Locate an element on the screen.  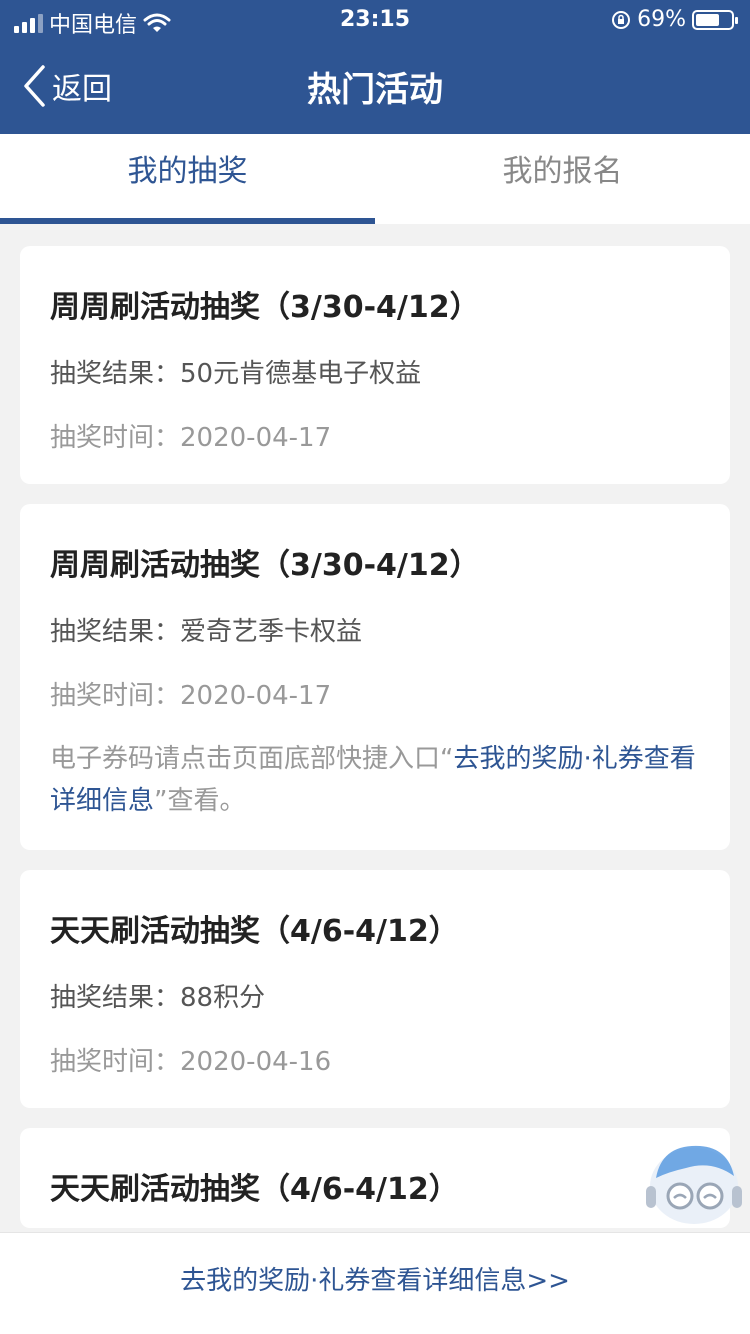
rewards-shortcut-button: 去我的奖励·礼券查看详细信息>> is located at coordinates (375, 1283).